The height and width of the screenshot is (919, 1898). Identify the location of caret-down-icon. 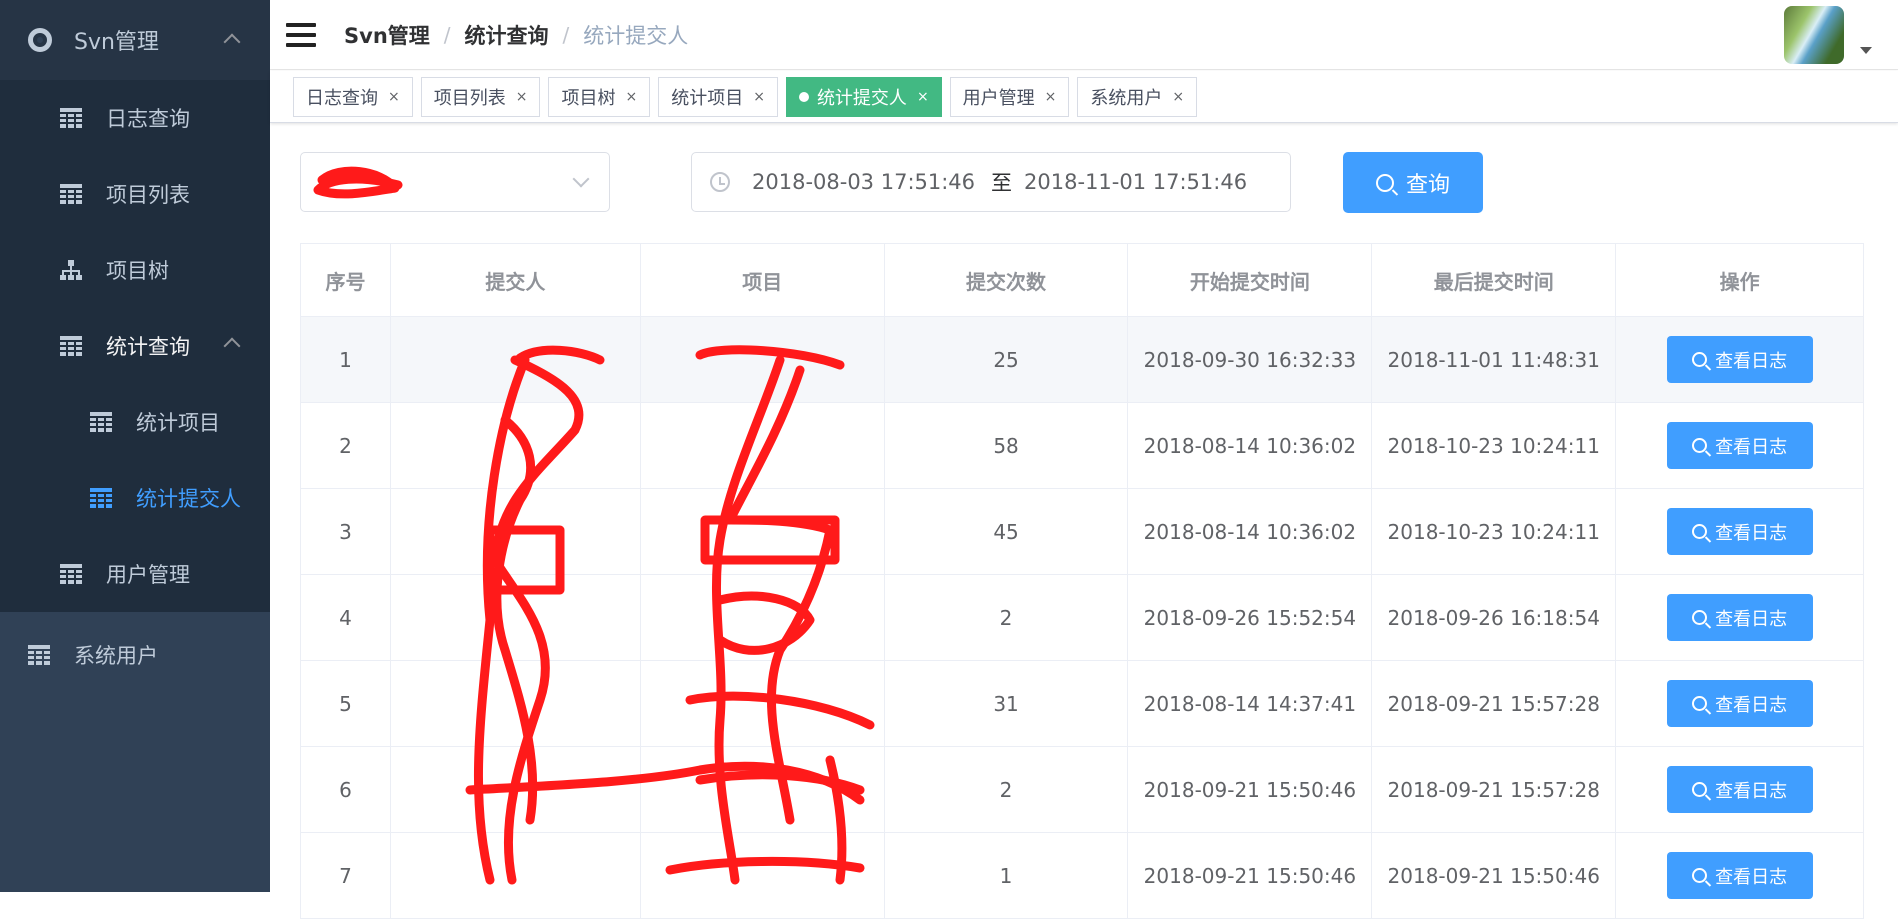
(1866, 50).